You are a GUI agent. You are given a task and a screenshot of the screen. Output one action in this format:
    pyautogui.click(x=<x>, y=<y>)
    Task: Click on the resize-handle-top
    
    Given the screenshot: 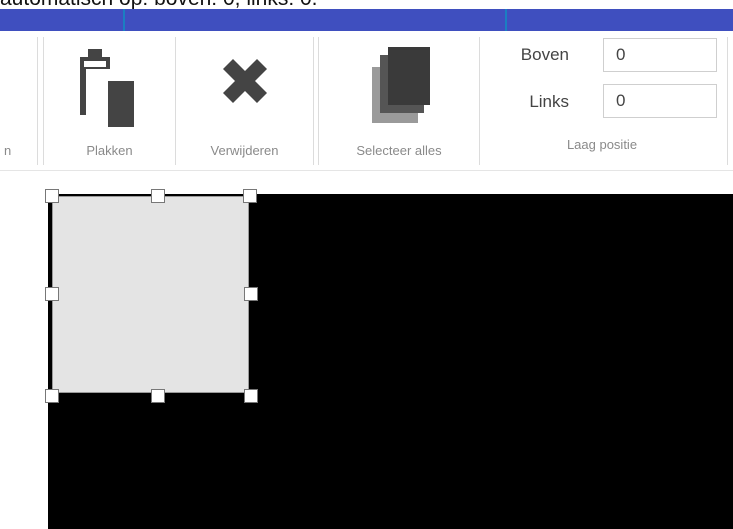 What is the action you would take?
    pyautogui.click(x=158, y=196)
    